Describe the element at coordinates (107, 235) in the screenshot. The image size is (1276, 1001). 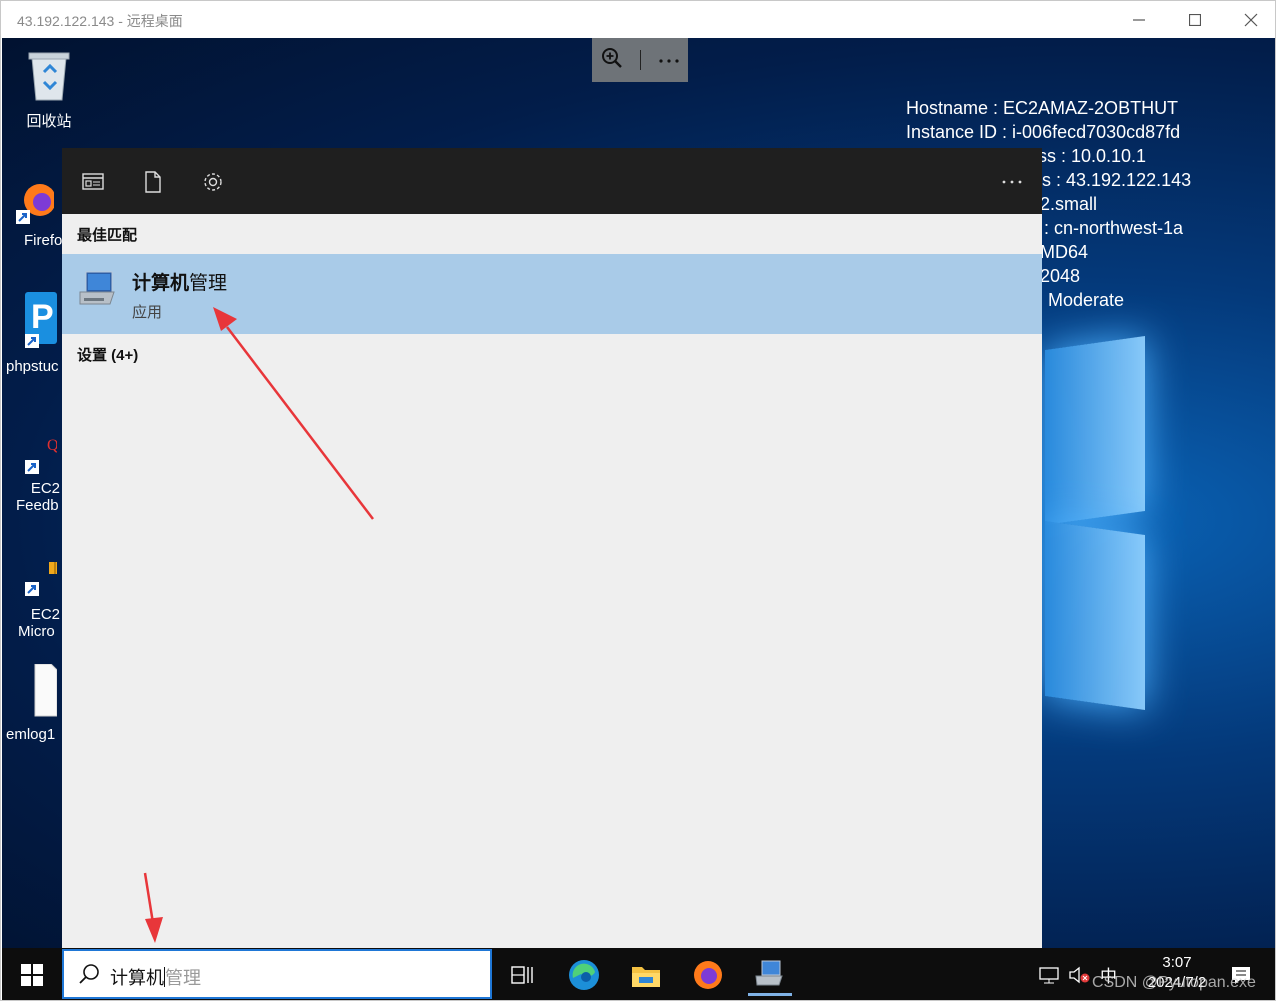
I see `best-match-heading: 最佳匹配` at that location.